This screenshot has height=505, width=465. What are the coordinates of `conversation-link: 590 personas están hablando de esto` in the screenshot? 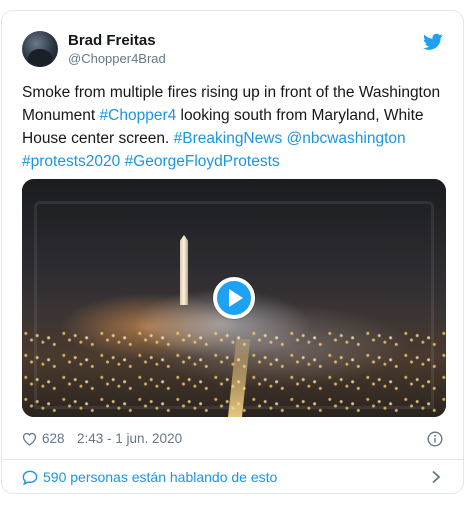 It's located at (232, 477).